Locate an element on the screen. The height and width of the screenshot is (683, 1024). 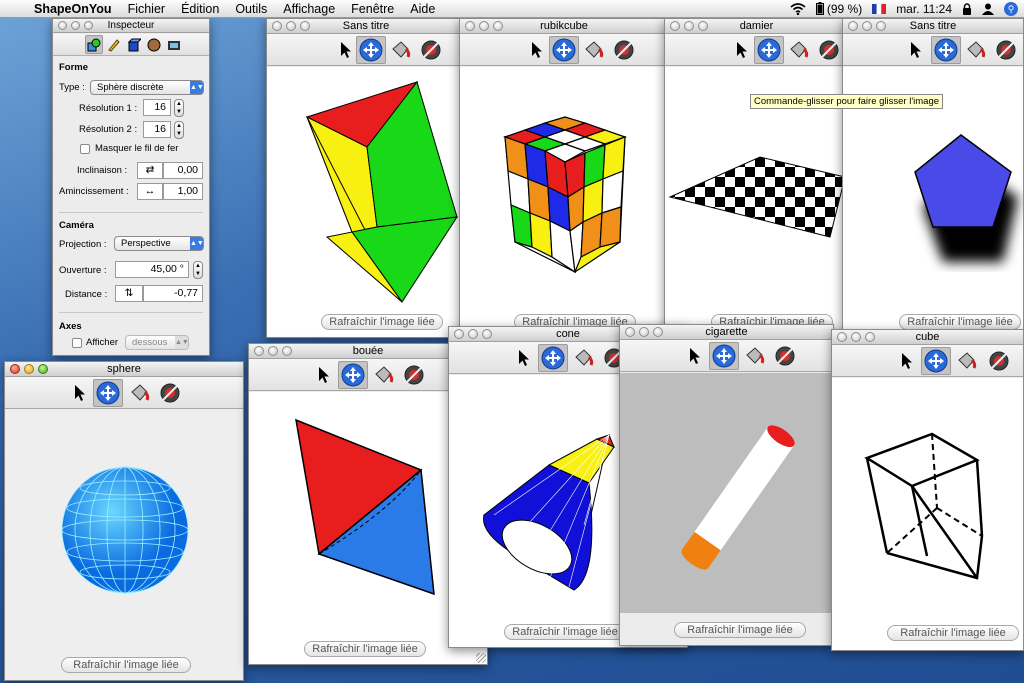
tilt-swap-icon: ⇄ is located at coordinates (150, 170).